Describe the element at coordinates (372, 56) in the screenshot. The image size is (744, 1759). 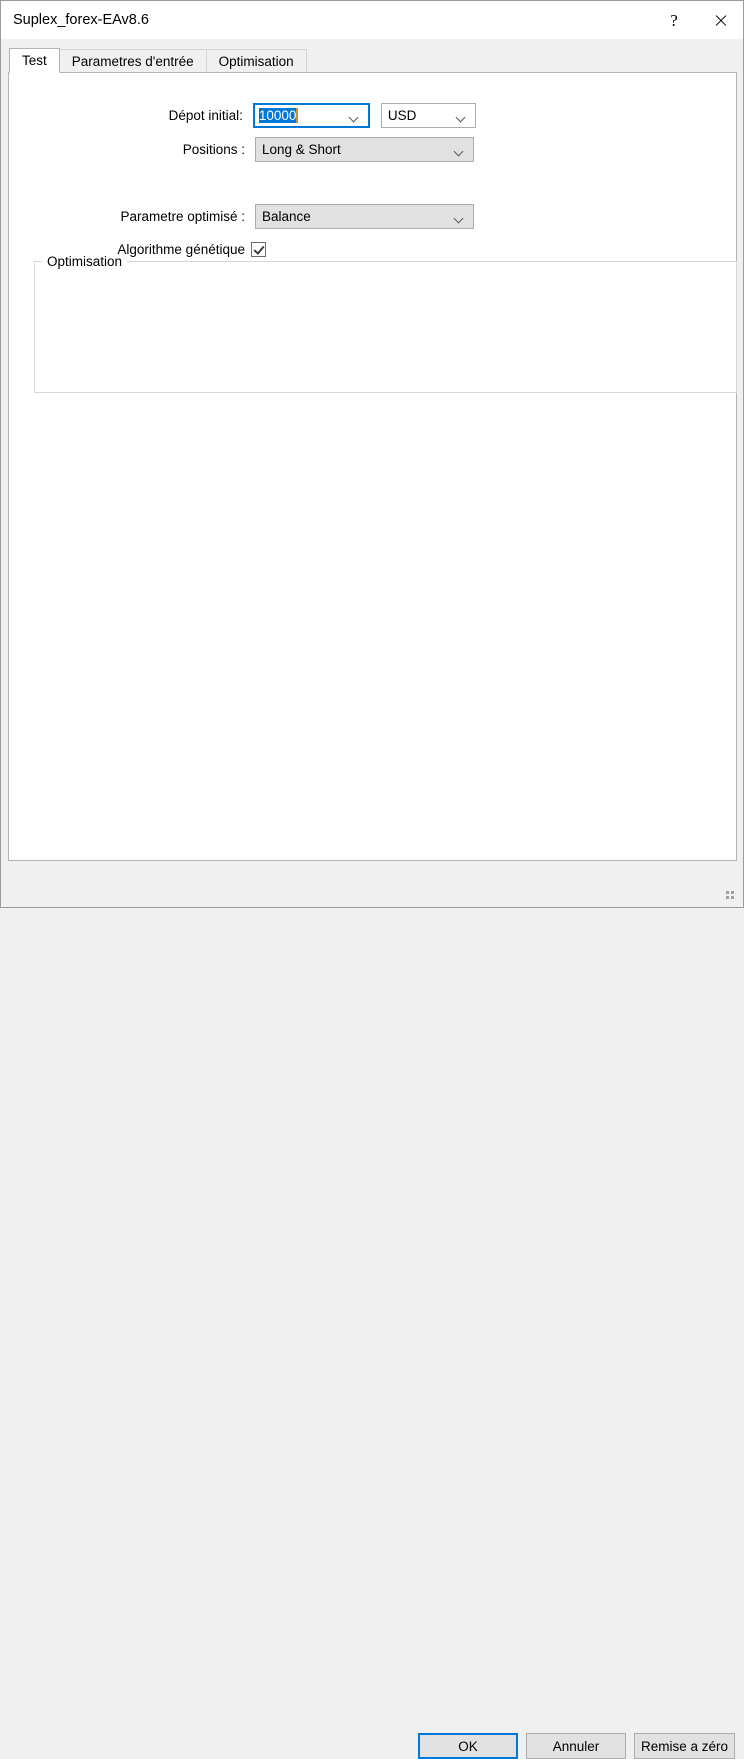
I see `tab-strip: Test Parametres d'entrée Optimisation` at that location.